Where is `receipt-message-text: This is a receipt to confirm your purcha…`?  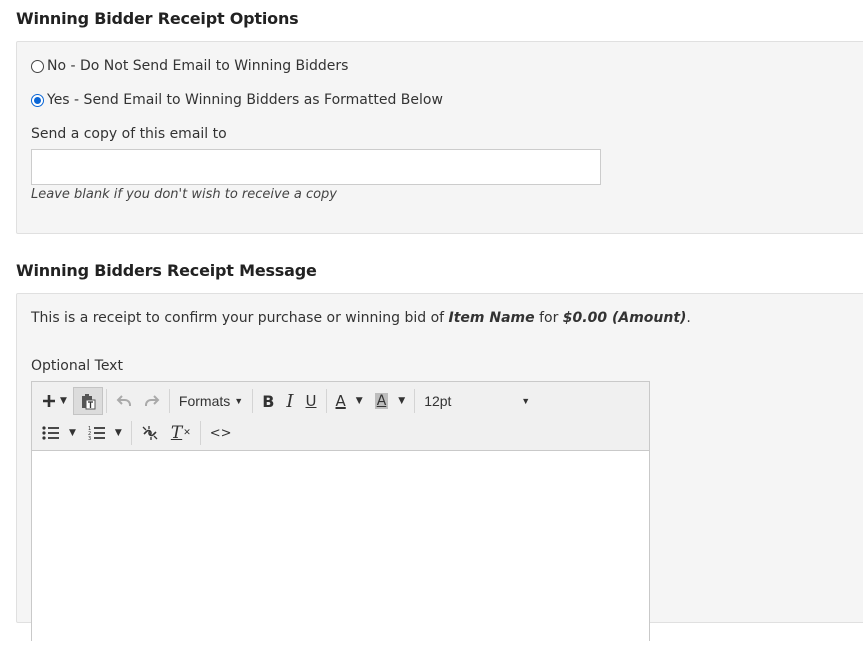
receipt-message-text: This is a receipt to confirm your purcha… is located at coordinates (361, 318).